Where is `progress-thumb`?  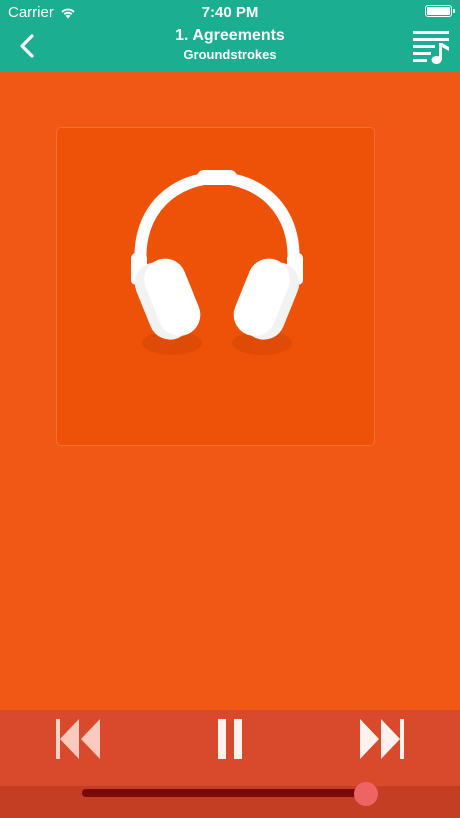 progress-thumb is located at coordinates (366, 794).